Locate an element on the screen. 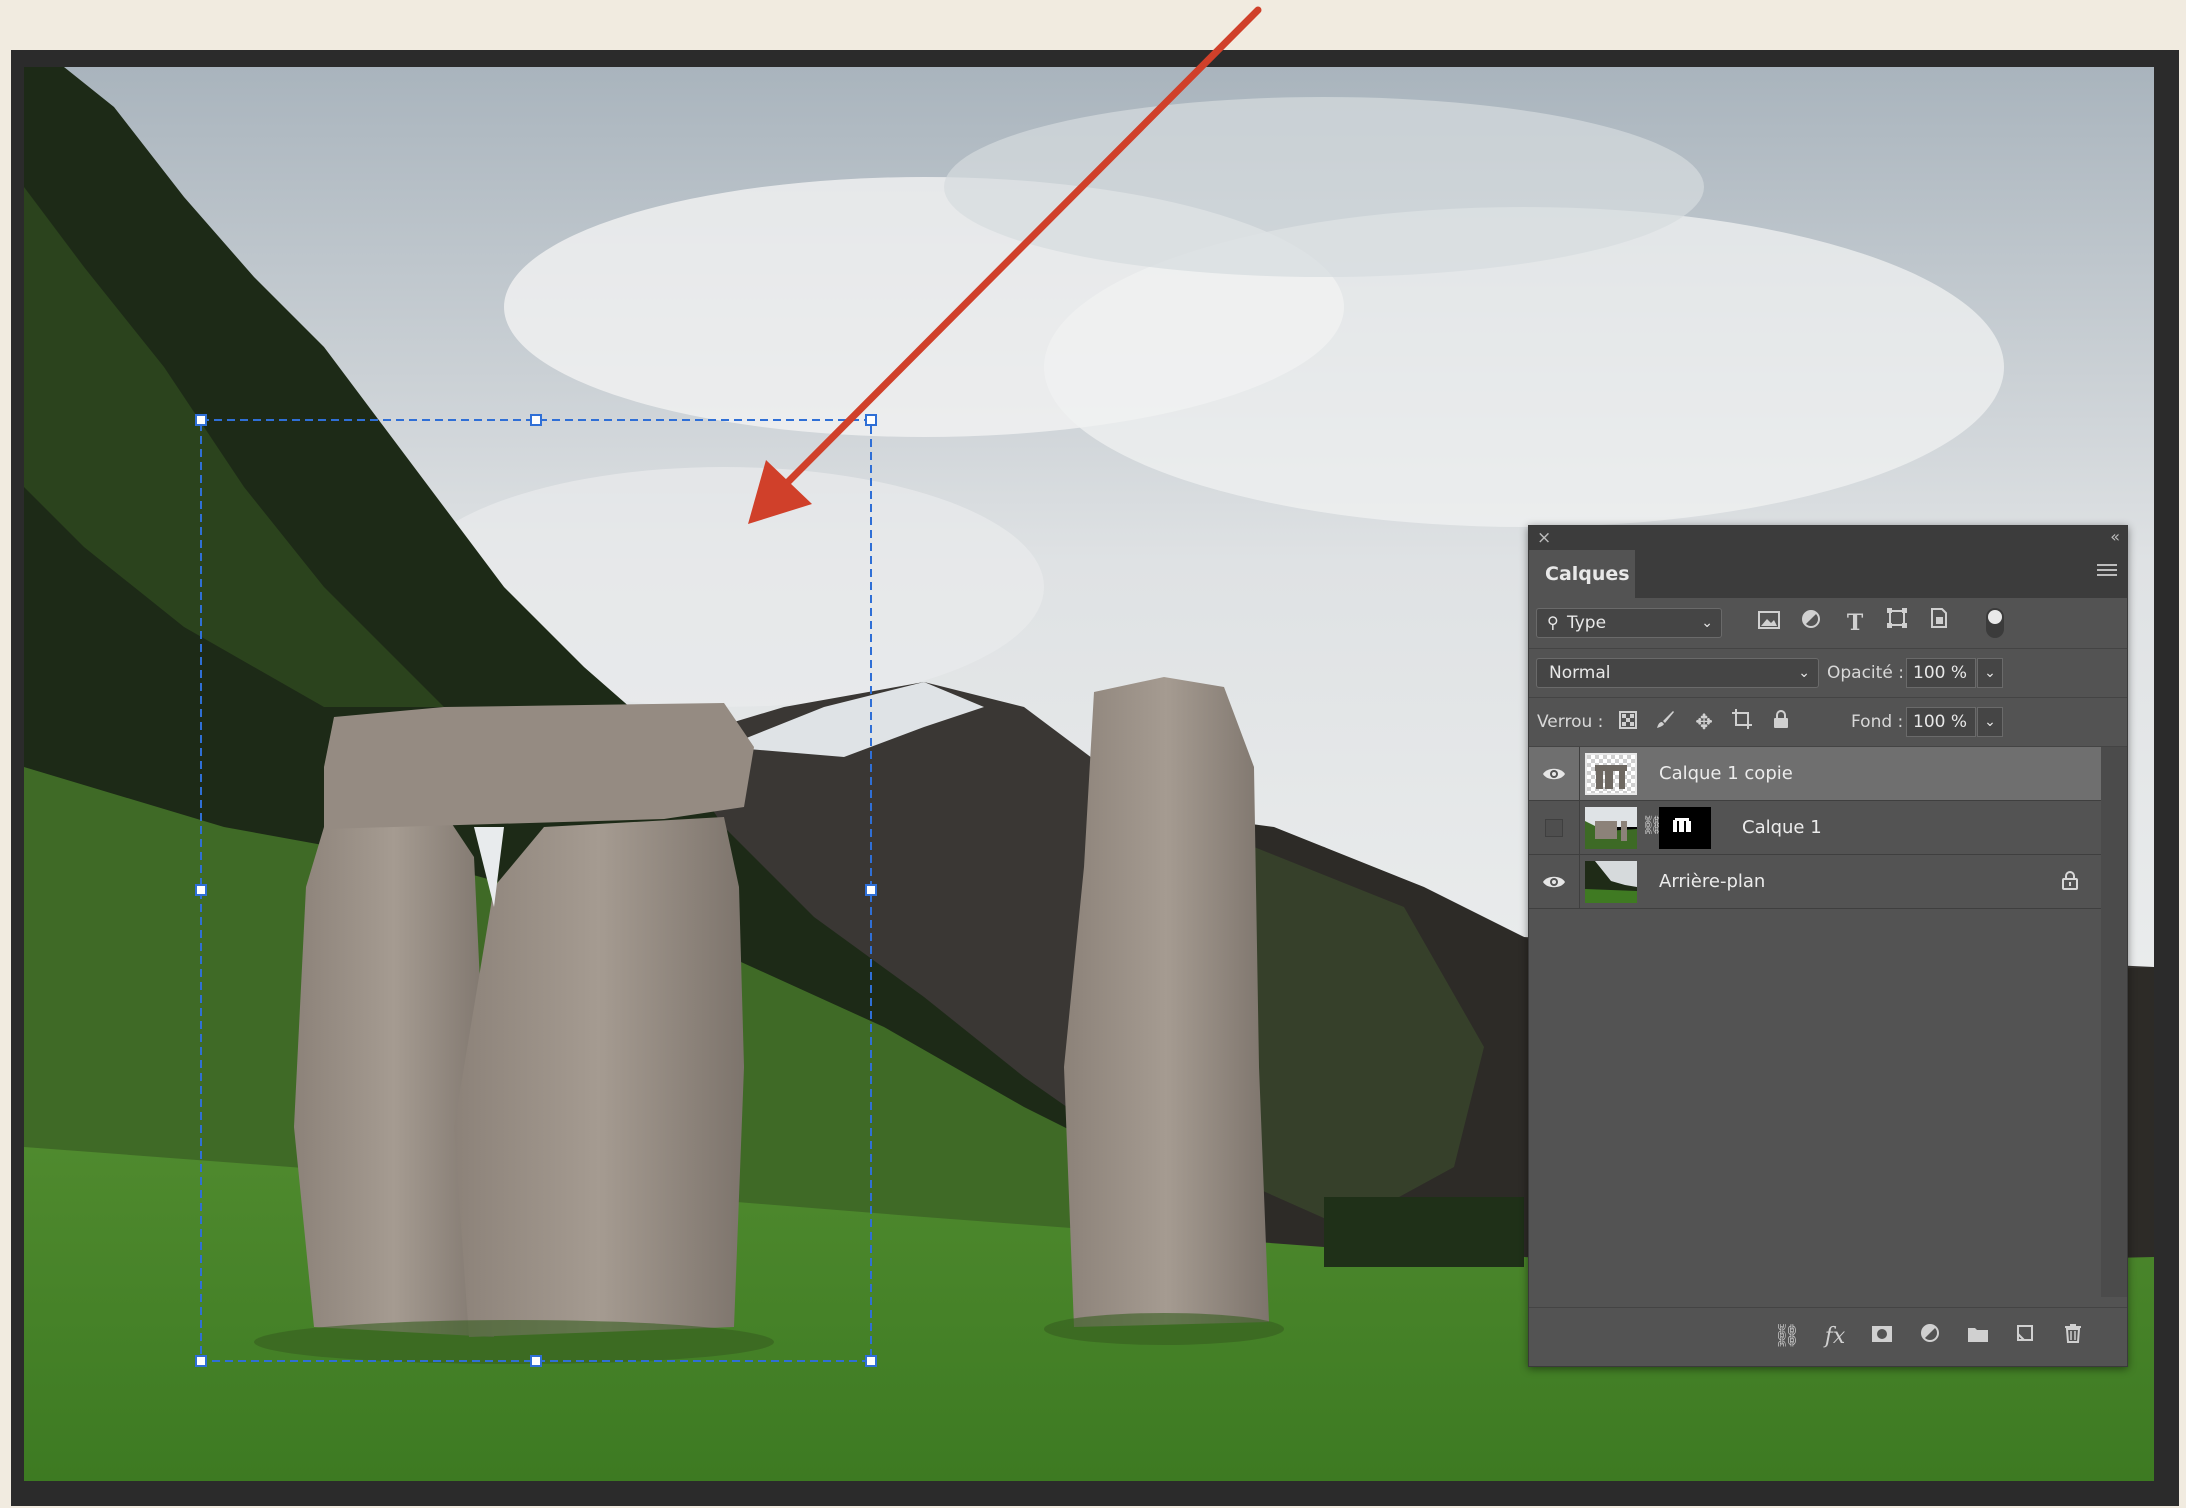  layer-row-calque-1: ⛓ Calque 1 is located at coordinates (1815, 828).